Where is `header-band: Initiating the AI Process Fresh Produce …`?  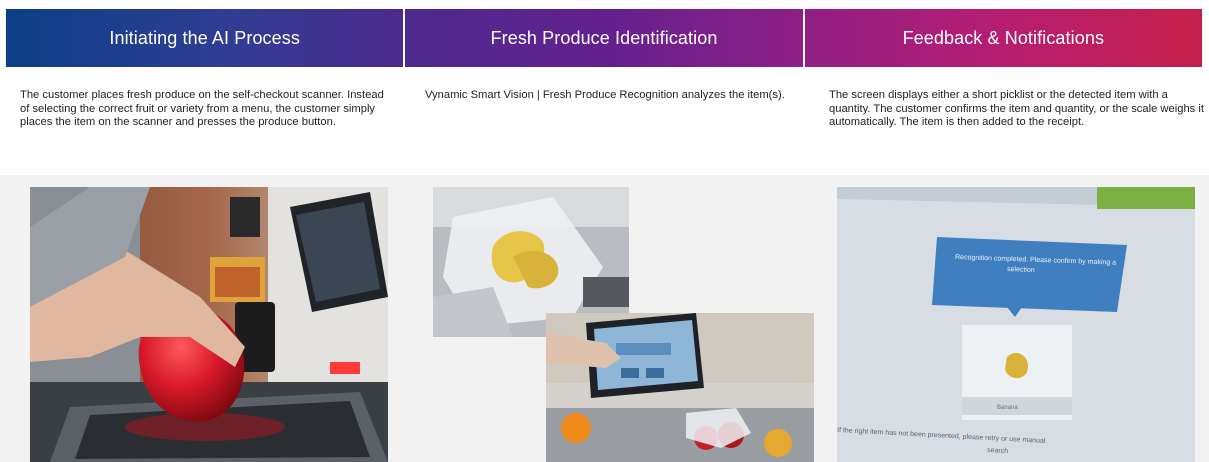
header-band: Initiating the AI Process Fresh Produce … is located at coordinates (604, 38).